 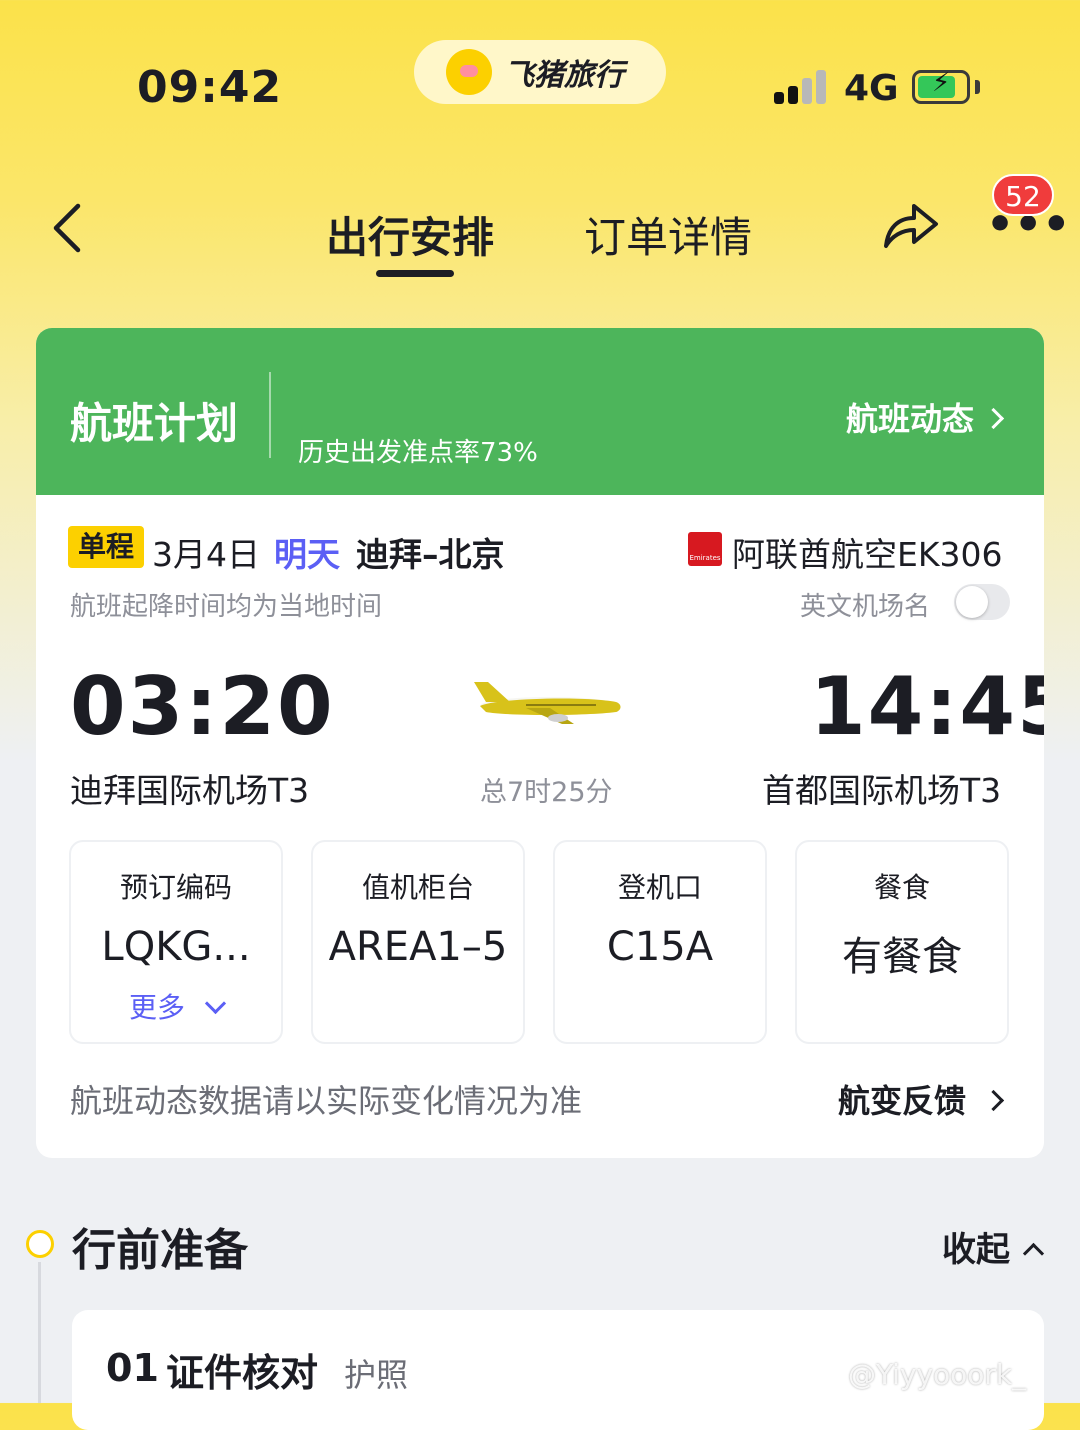 What do you see at coordinates (270, 415) in the screenshot?
I see `header-divider` at bounding box center [270, 415].